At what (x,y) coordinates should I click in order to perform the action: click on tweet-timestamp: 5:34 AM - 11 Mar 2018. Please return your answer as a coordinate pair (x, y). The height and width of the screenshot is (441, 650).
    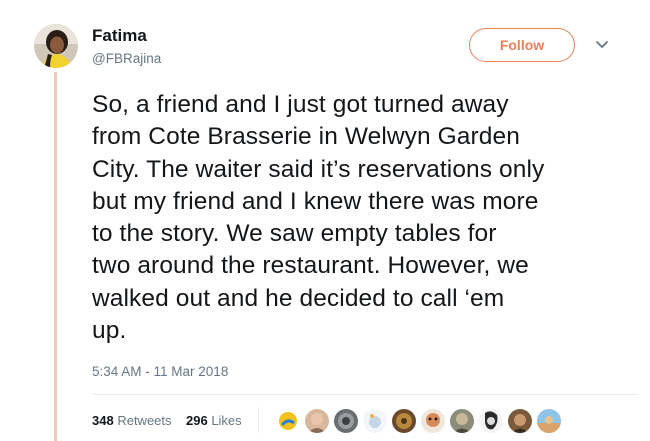
    Looking at the image, I should click on (160, 371).